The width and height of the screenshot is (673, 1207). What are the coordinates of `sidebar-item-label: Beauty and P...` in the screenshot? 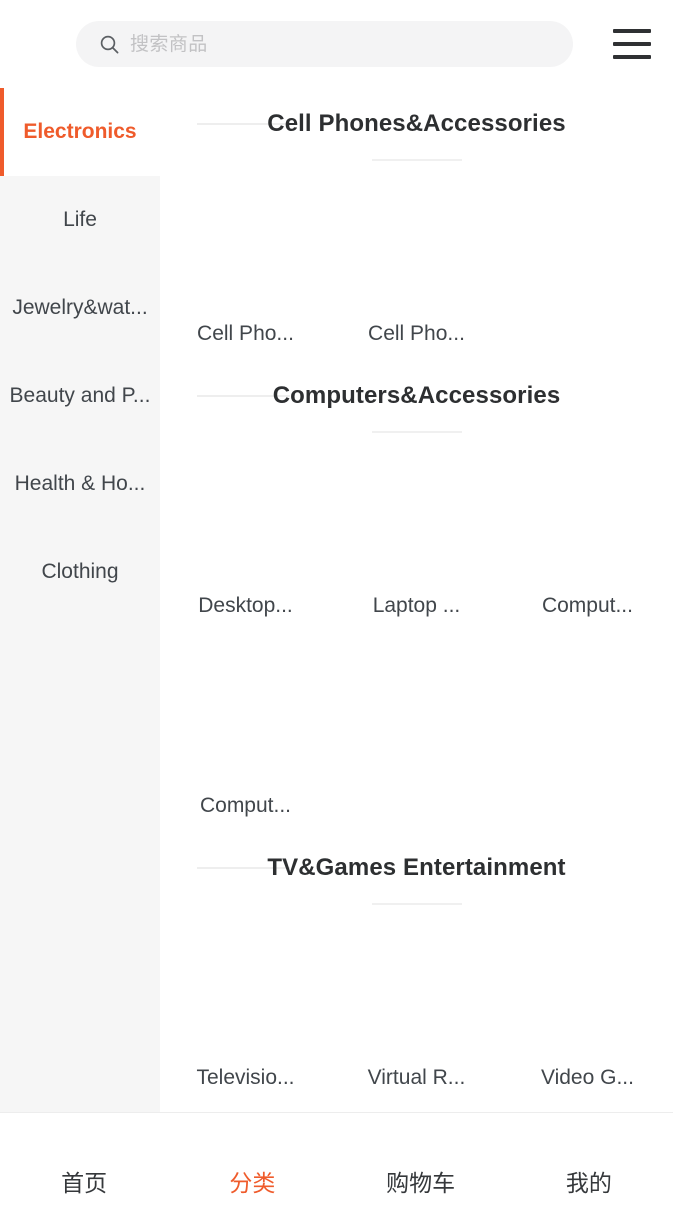 It's located at (80, 395).